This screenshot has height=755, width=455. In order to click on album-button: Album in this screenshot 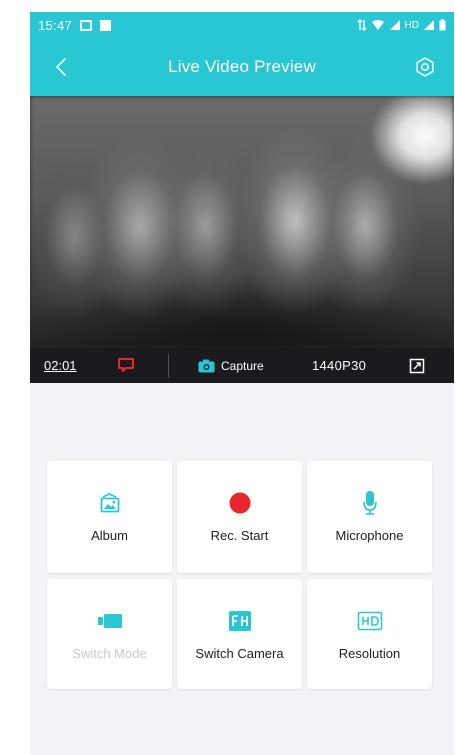, I will do `click(109, 517)`.